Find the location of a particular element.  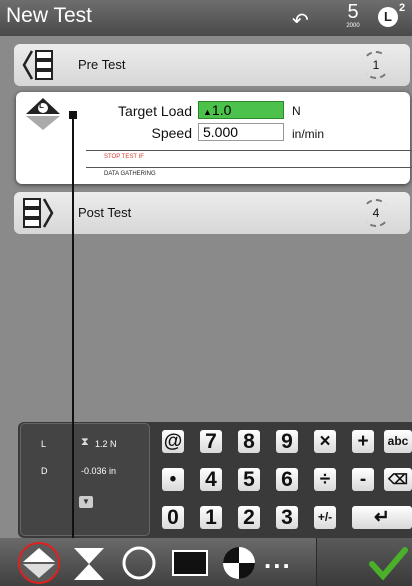

load-readout-value: 1.2 N is located at coordinates (106, 444).